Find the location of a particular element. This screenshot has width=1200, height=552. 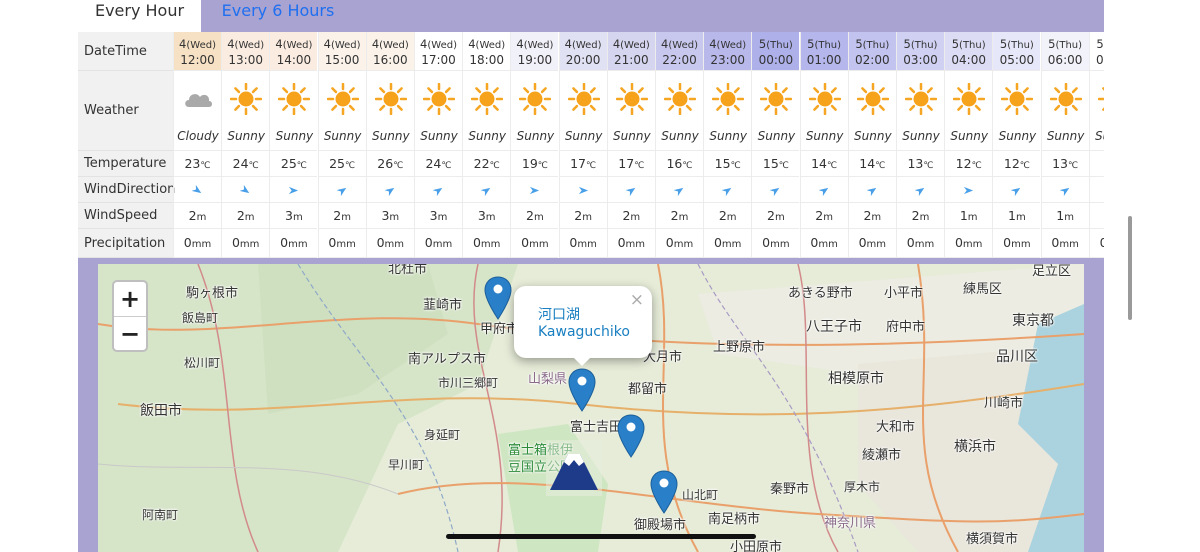

popup-close-button: × is located at coordinates (637, 300).